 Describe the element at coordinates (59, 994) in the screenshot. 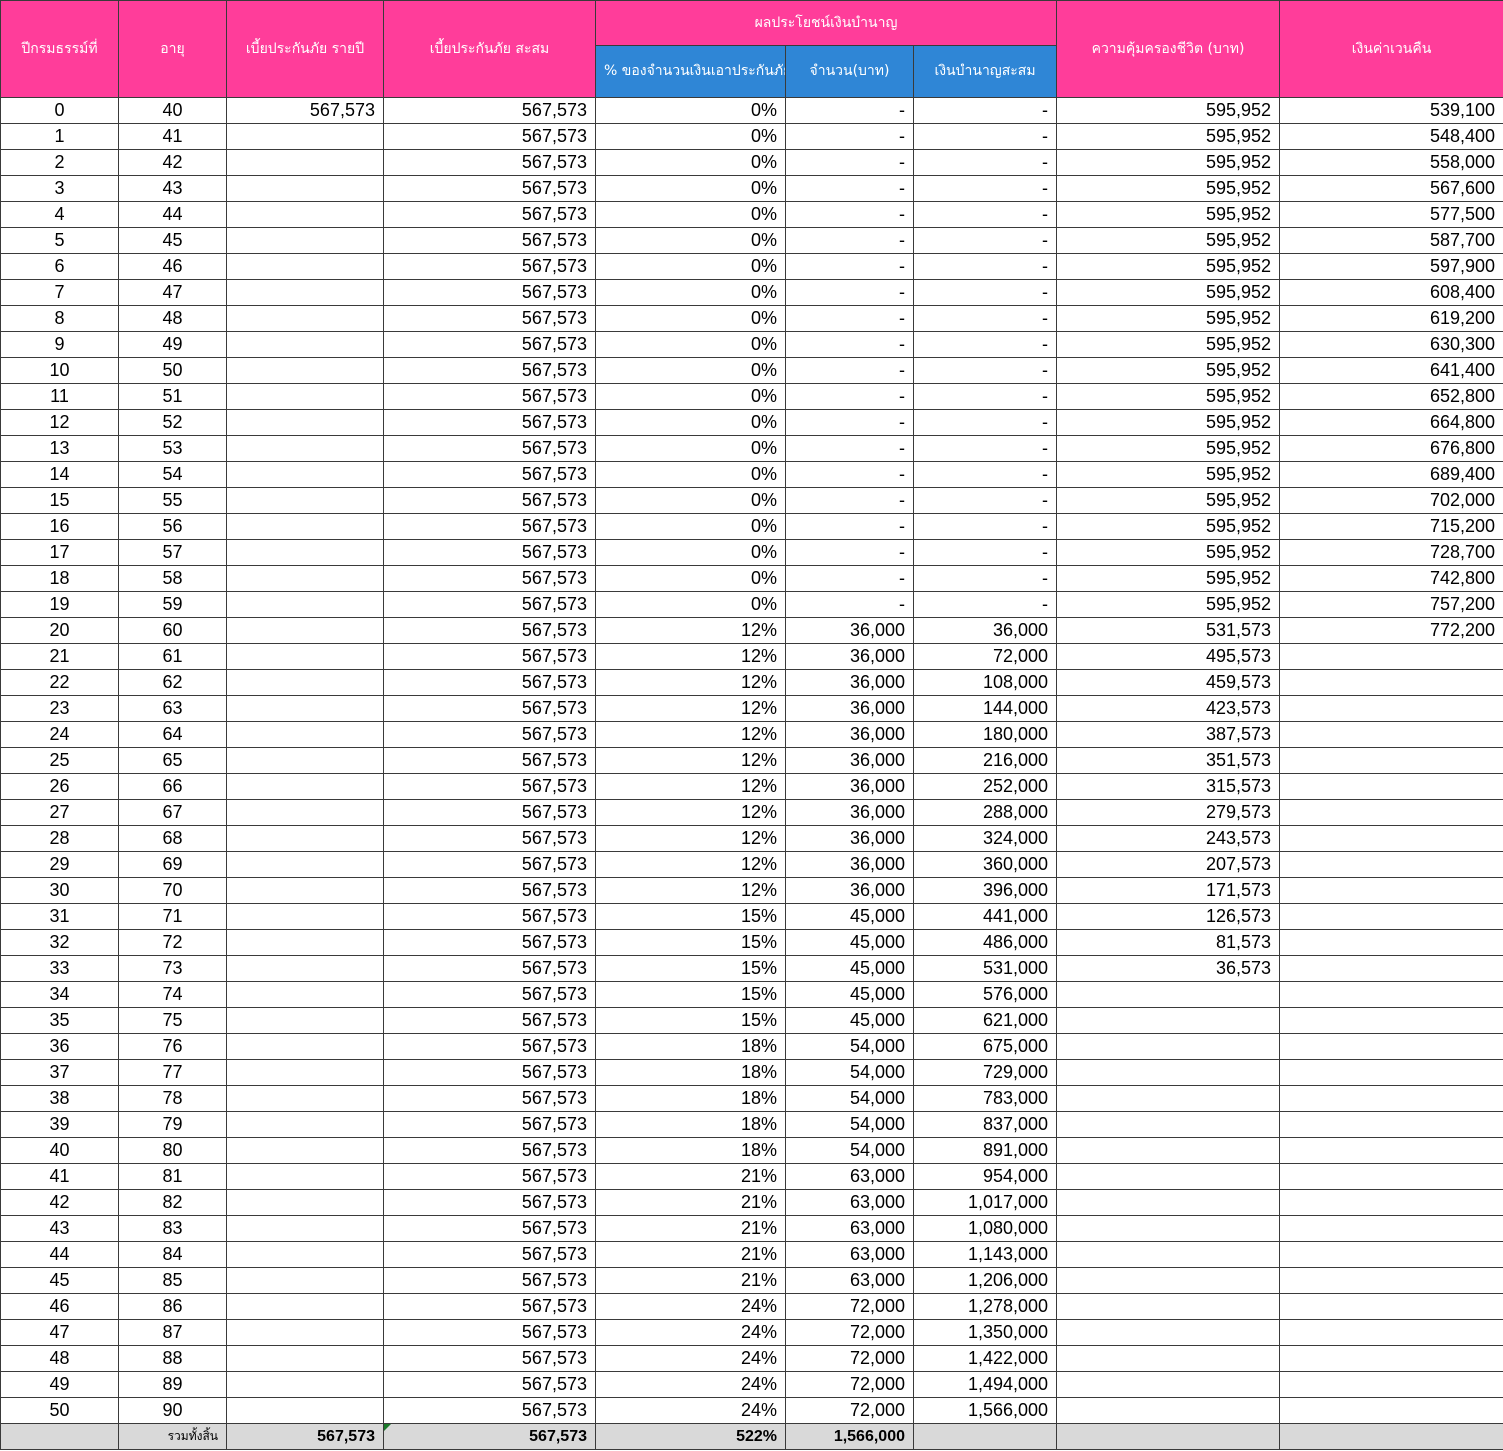

I see `cell-policy-year: 34` at that location.